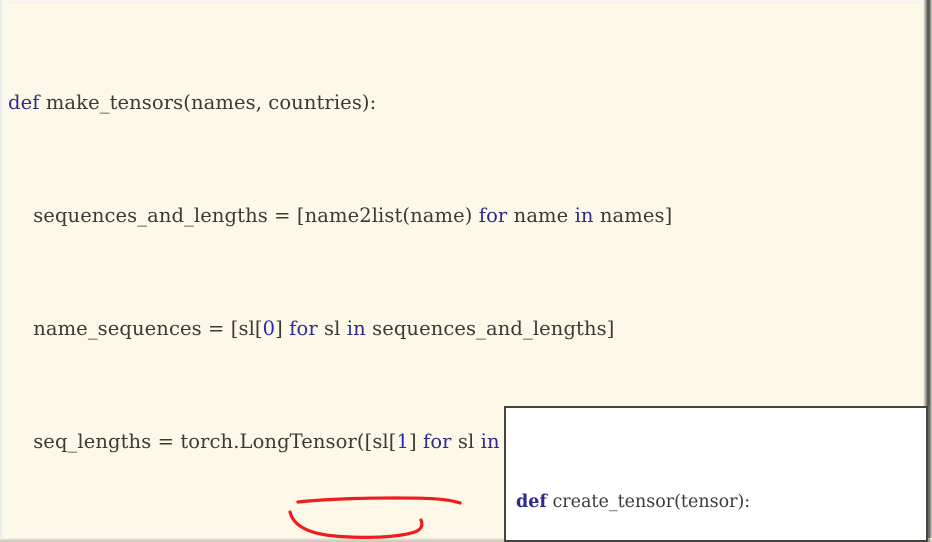  Describe the element at coordinates (256, 216) in the screenshot. I see `code-line-2-a: sequences_and_lengths = [name2list(name)` at that location.